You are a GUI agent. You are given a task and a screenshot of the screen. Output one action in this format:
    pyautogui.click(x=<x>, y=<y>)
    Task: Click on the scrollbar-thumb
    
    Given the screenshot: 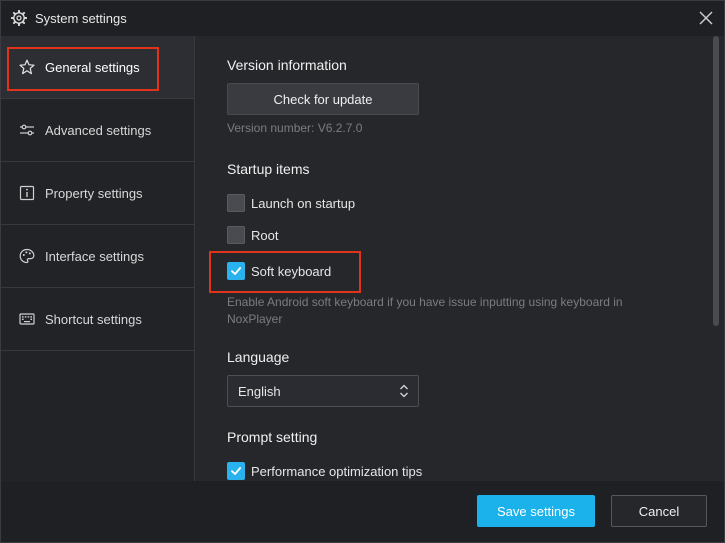 What is the action you would take?
    pyautogui.click(x=716, y=181)
    